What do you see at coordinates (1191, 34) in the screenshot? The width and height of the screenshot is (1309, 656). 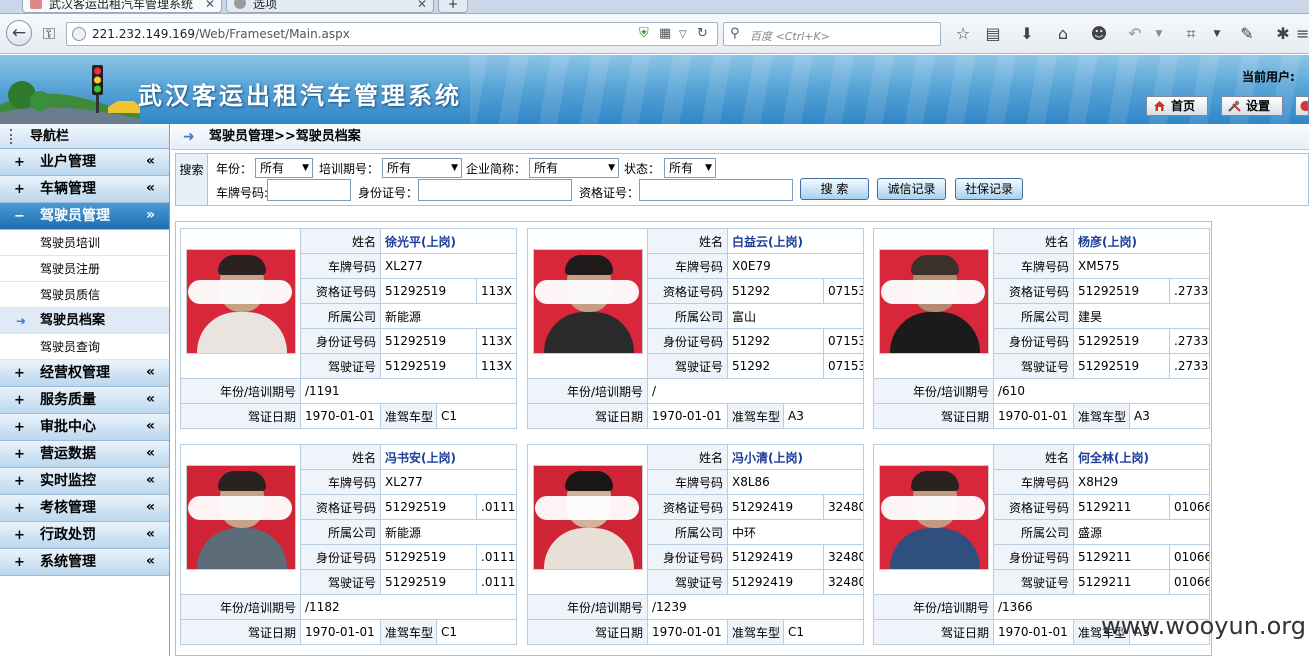 I see `crop-icon: ⌗` at bounding box center [1191, 34].